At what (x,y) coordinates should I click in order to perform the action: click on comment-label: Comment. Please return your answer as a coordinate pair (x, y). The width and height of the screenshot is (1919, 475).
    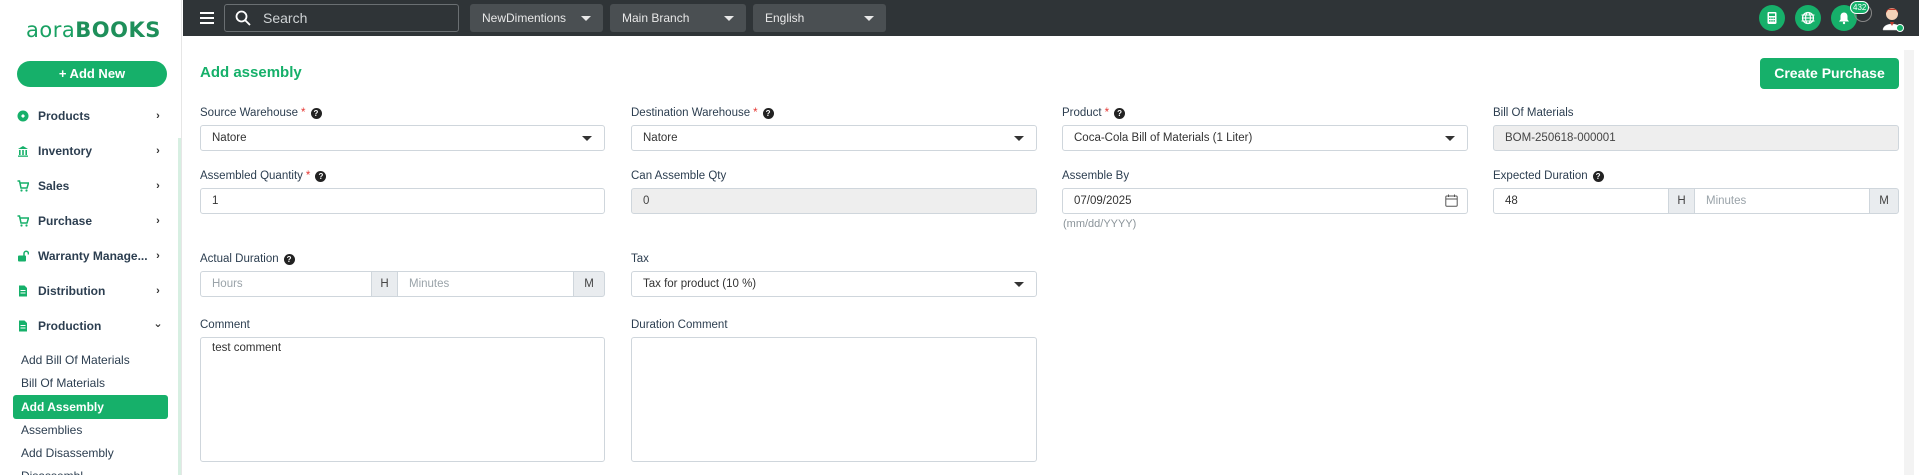
    Looking at the image, I should click on (225, 325).